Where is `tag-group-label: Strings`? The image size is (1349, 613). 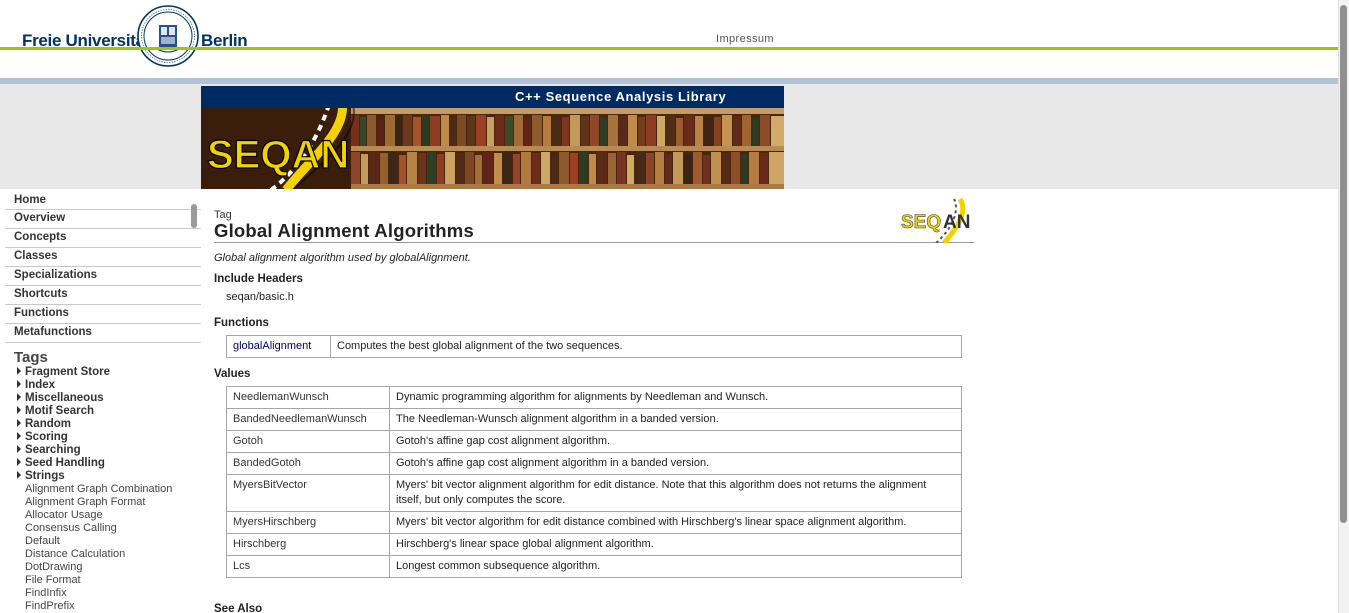
tag-group-label: Strings is located at coordinates (45, 476).